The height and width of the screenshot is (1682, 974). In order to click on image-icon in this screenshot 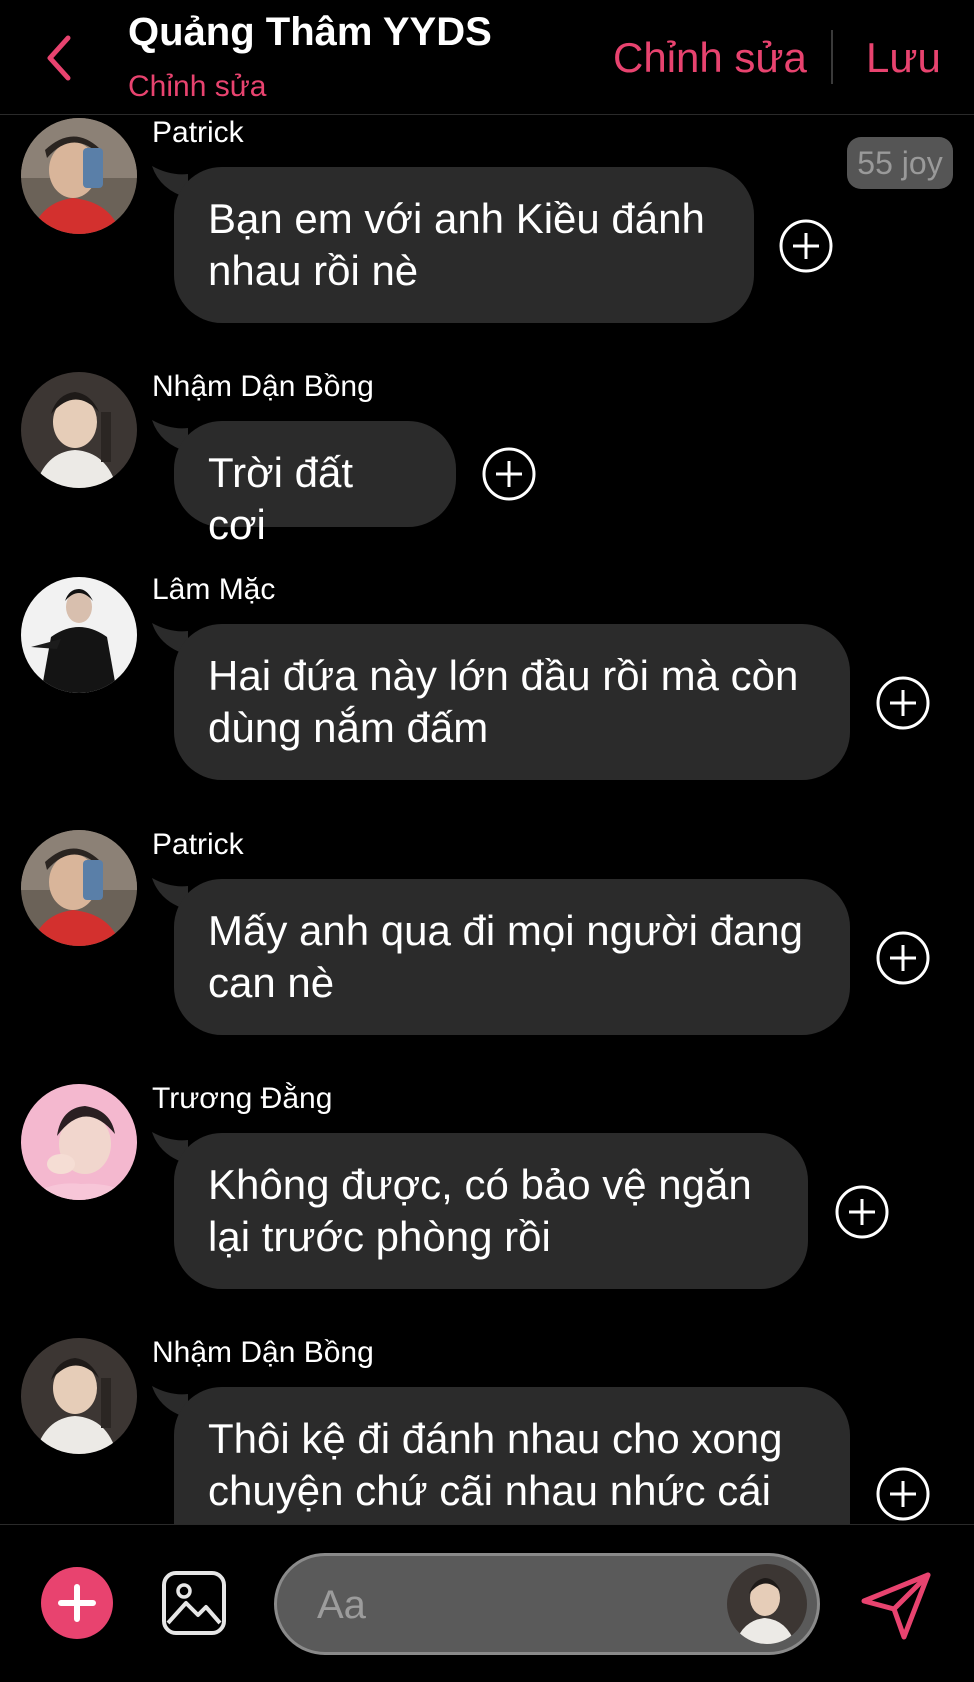, I will do `click(194, 1603)`.